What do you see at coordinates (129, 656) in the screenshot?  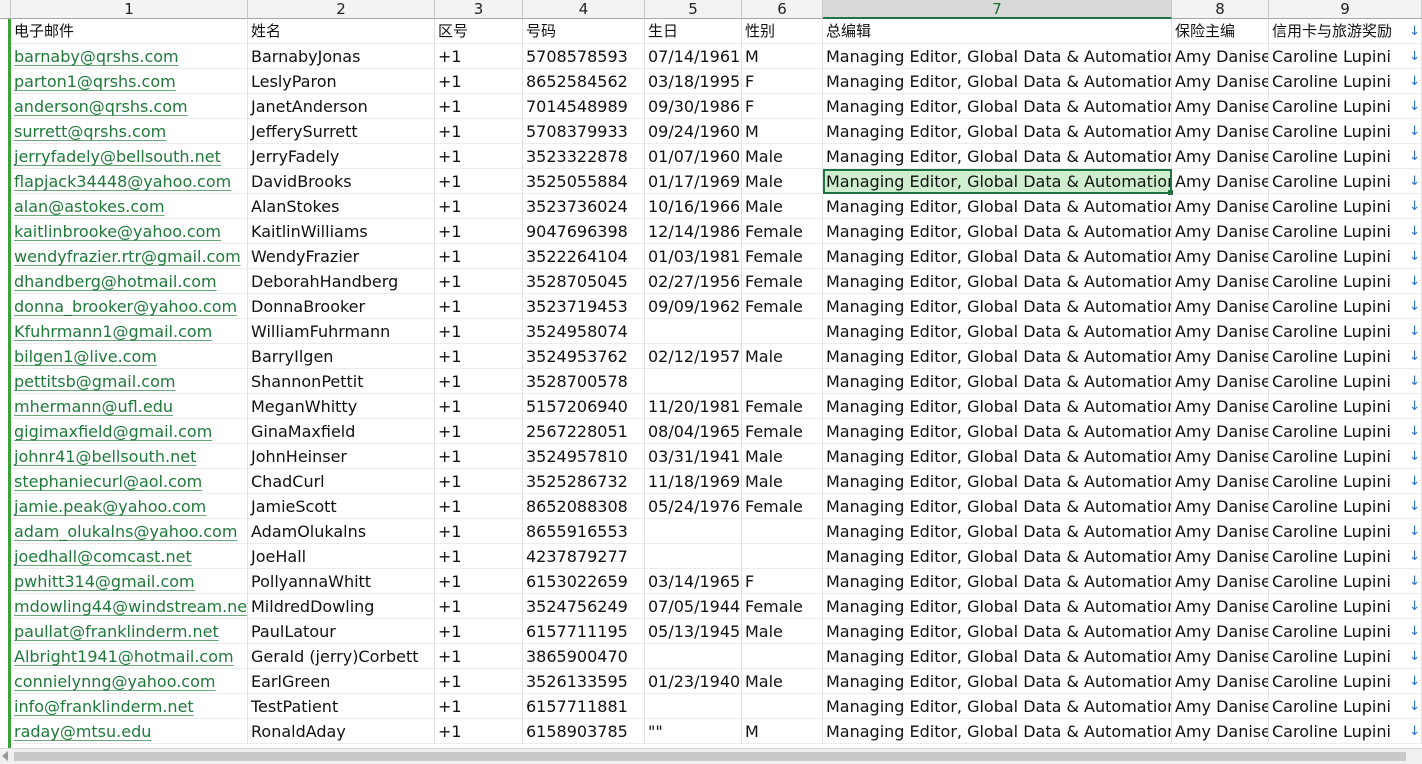 I see `email-link-cell-1: Albright1941@hotmail.com` at bounding box center [129, 656].